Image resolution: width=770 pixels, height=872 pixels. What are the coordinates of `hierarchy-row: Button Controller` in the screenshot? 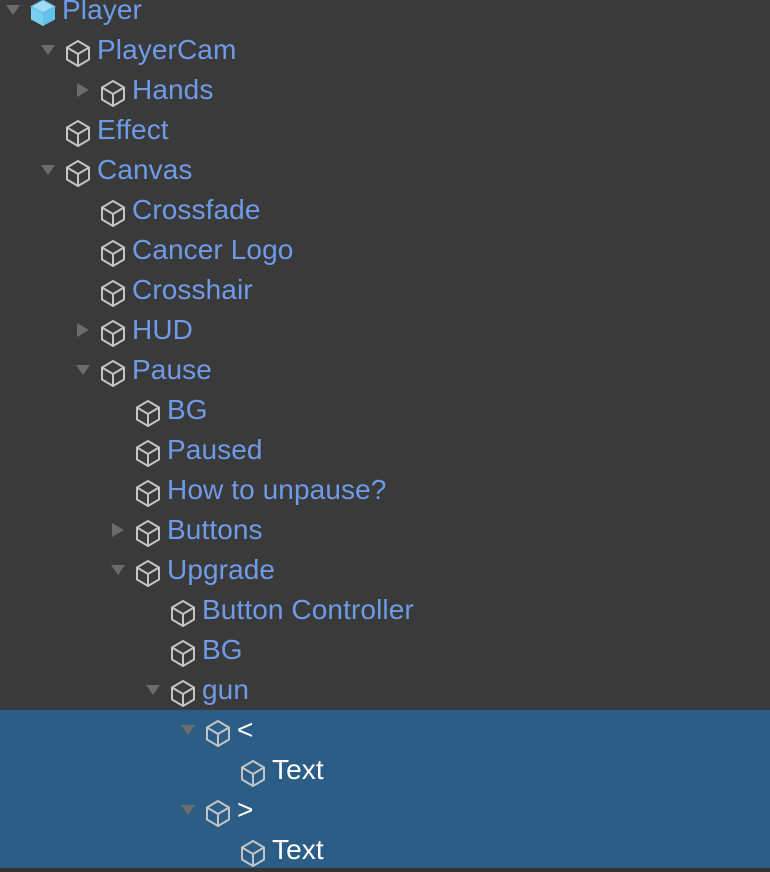 It's located at (385, 610).